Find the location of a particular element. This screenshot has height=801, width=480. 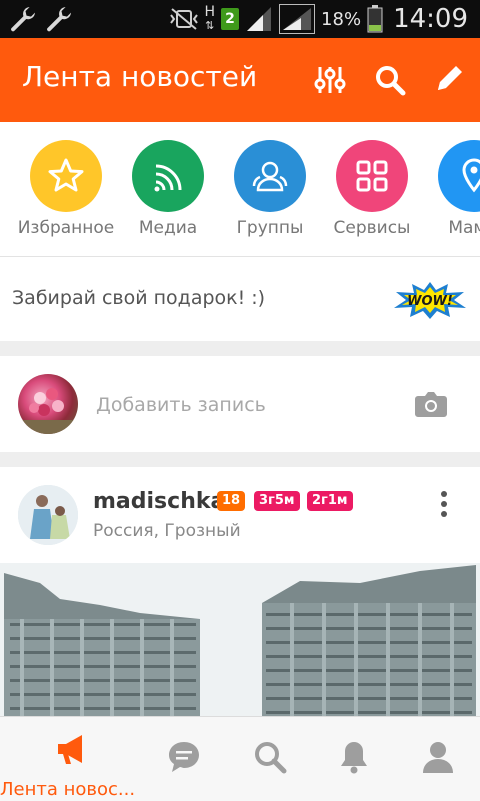

profile-icon is located at coordinates (438, 757).